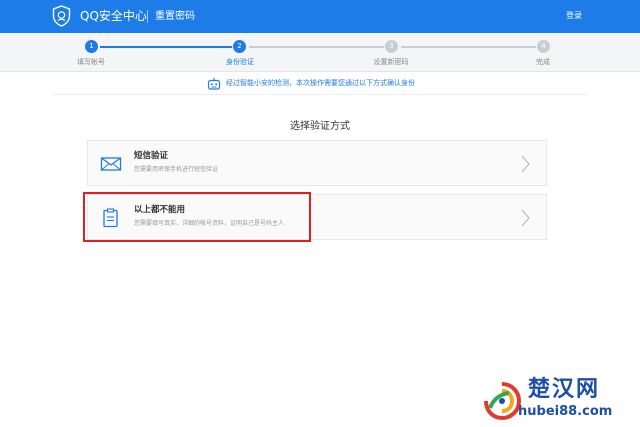  I want to click on envelope-icon, so click(111, 164).